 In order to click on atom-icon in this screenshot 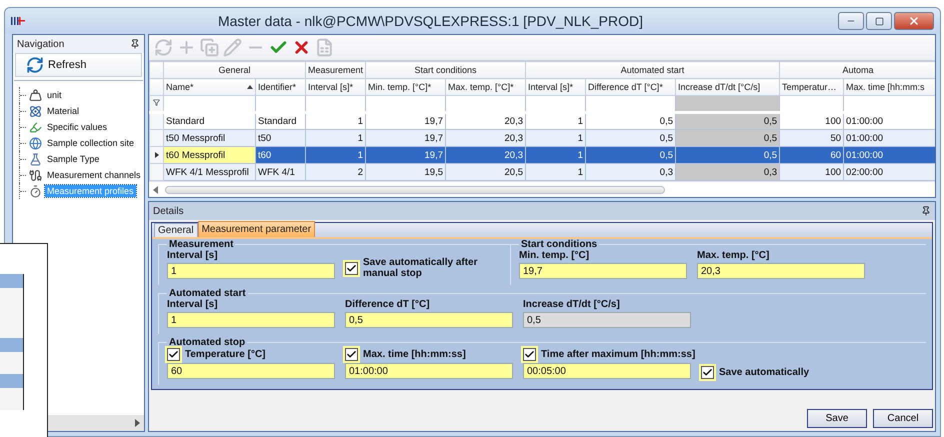, I will do `click(35, 111)`.